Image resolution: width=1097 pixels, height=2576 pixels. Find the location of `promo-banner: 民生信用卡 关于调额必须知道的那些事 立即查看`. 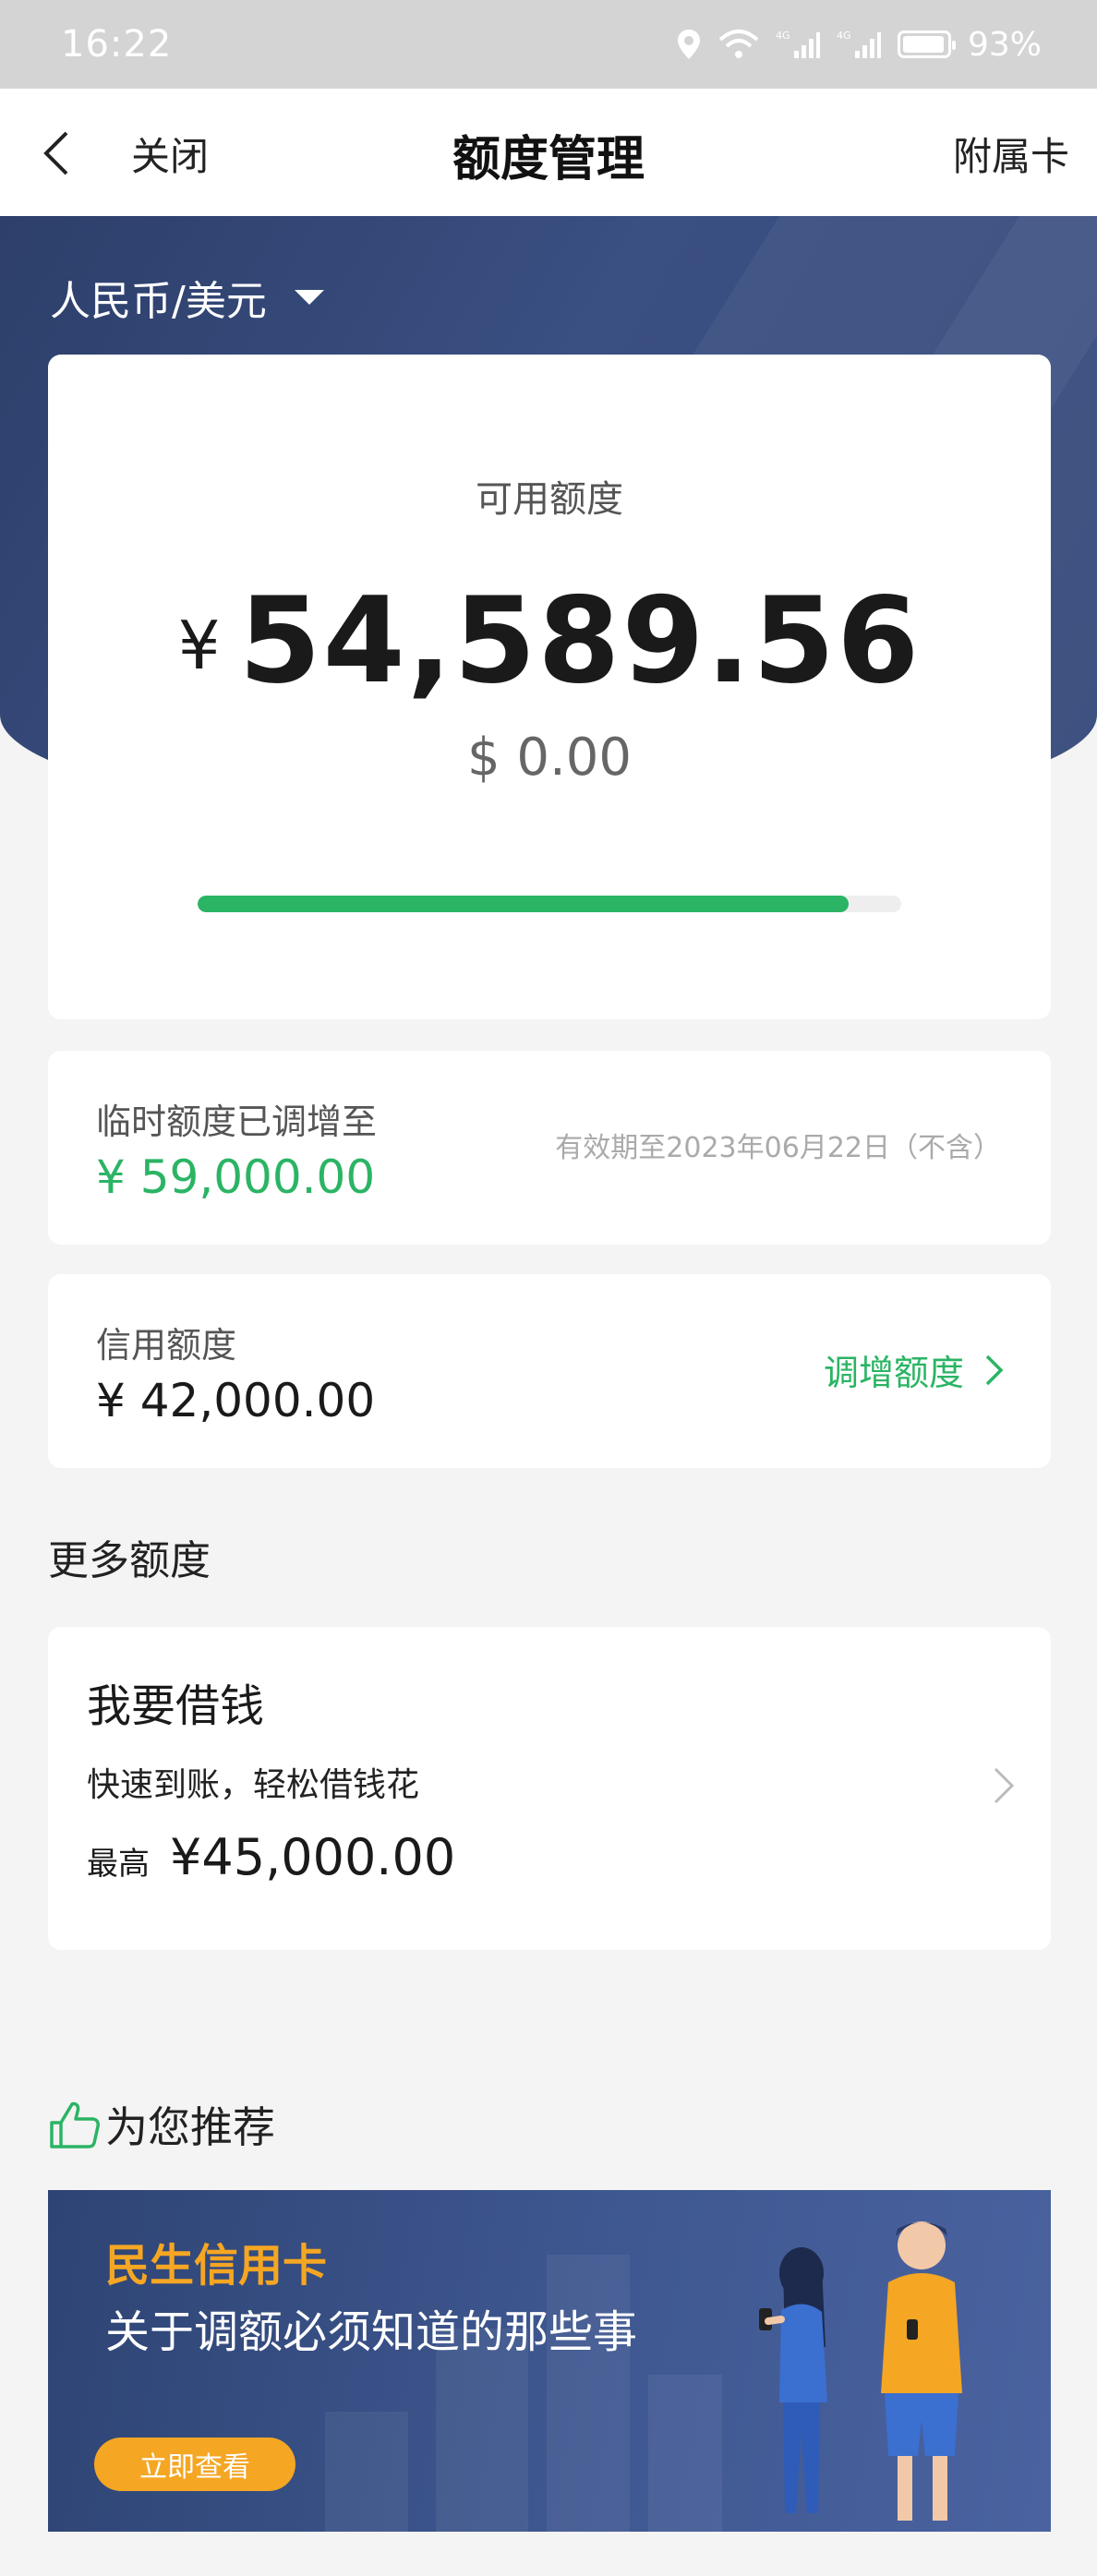

promo-banner: 民生信用卡 关于调额必须知道的那些事 立即查看 is located at coordinates (549, 2361).